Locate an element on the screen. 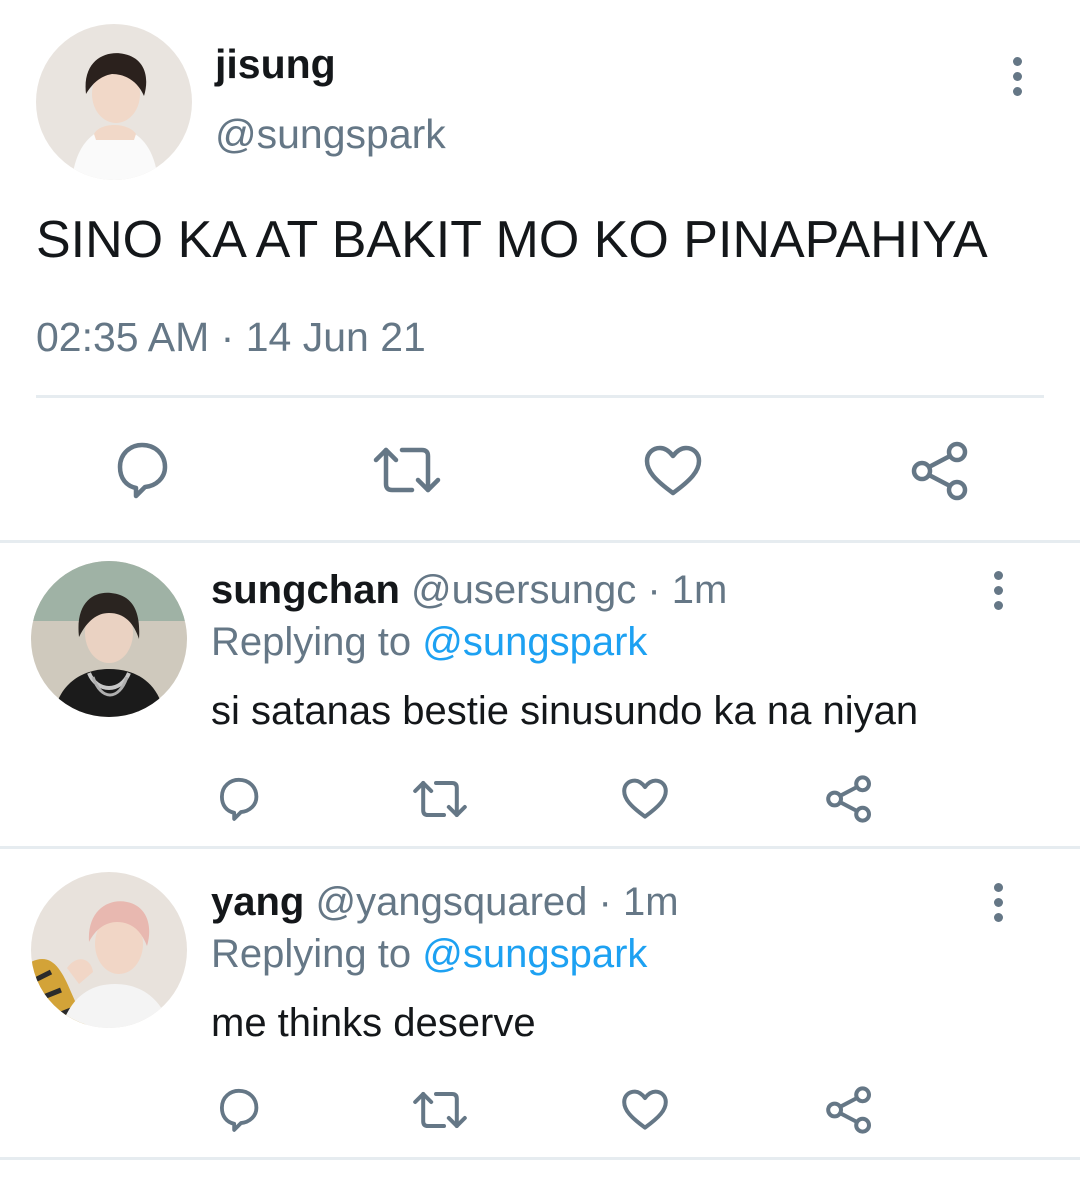 The image size is (1080, 1185). author-handle: @sungspark is located at coordinates (330, 134).